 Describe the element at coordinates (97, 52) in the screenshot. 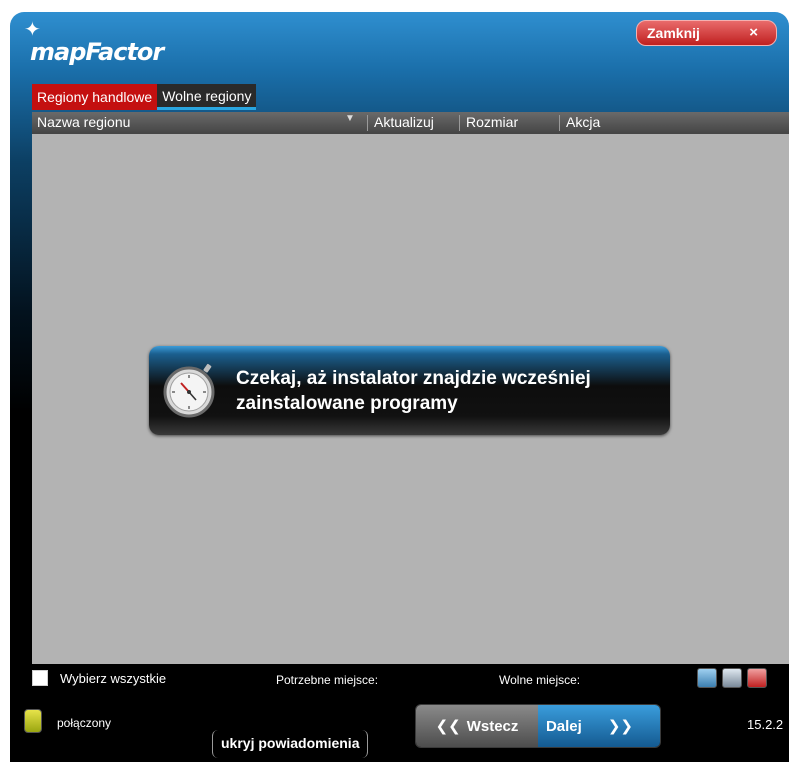

I see `logo-text: mapFactor` at that location.